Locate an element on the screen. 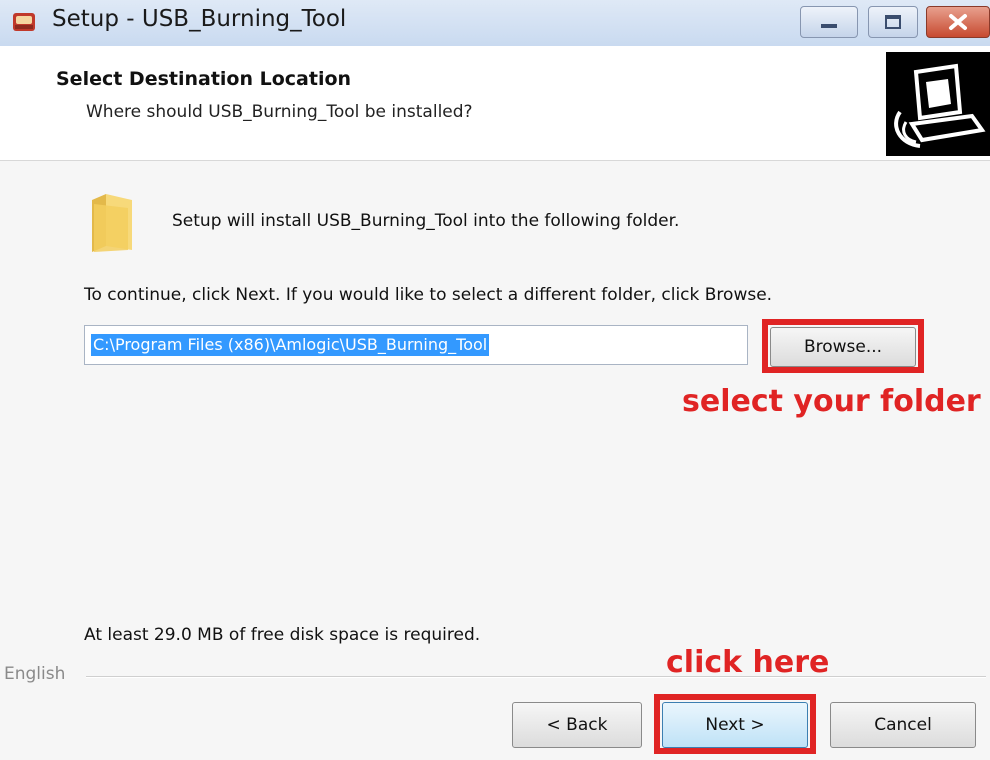 The width and height of the screenshot is (990, 760). browse-highlight-box is located at coordinates (843, 346).